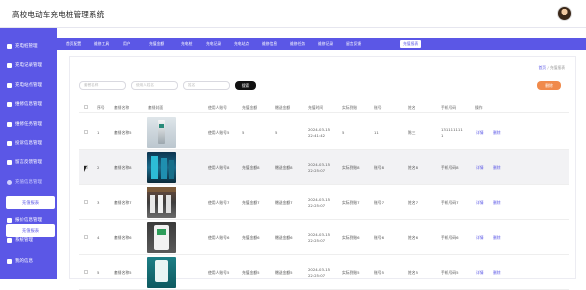  I want to click on sidebar-item-label: 维修信息管理, so click(28, 104).